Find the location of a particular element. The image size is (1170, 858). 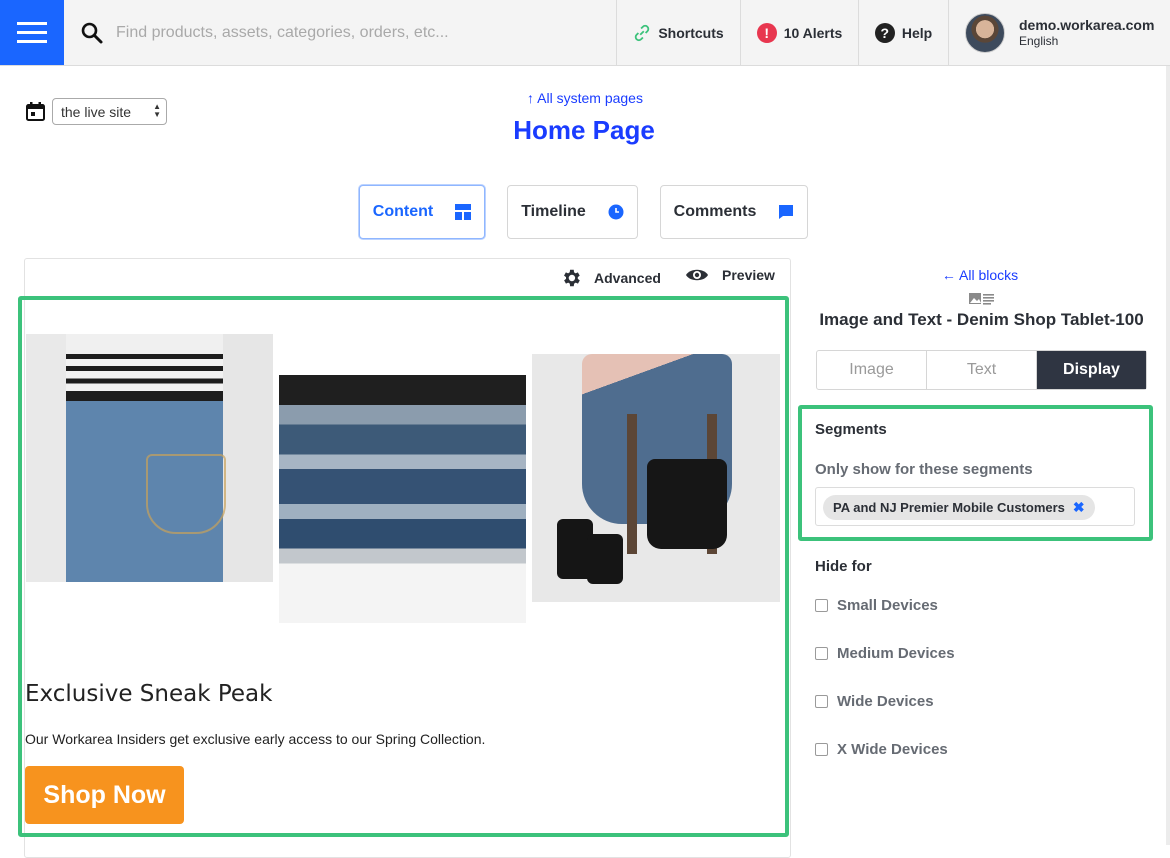

tab-timeline-label: Timeline is located at coordinates (553, 211).